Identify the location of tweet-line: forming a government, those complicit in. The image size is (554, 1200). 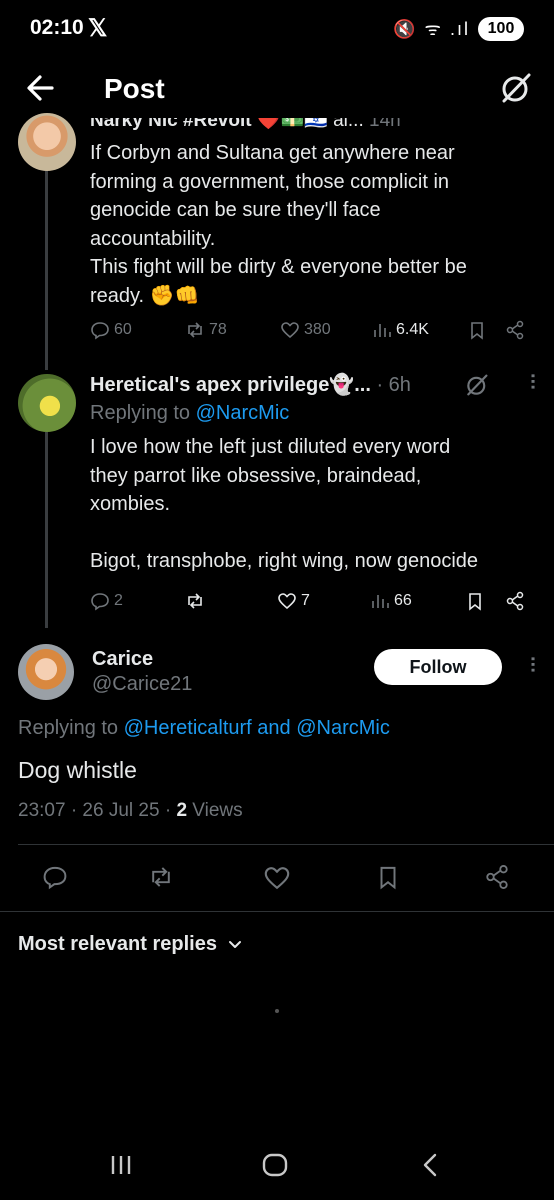
(270, 181).